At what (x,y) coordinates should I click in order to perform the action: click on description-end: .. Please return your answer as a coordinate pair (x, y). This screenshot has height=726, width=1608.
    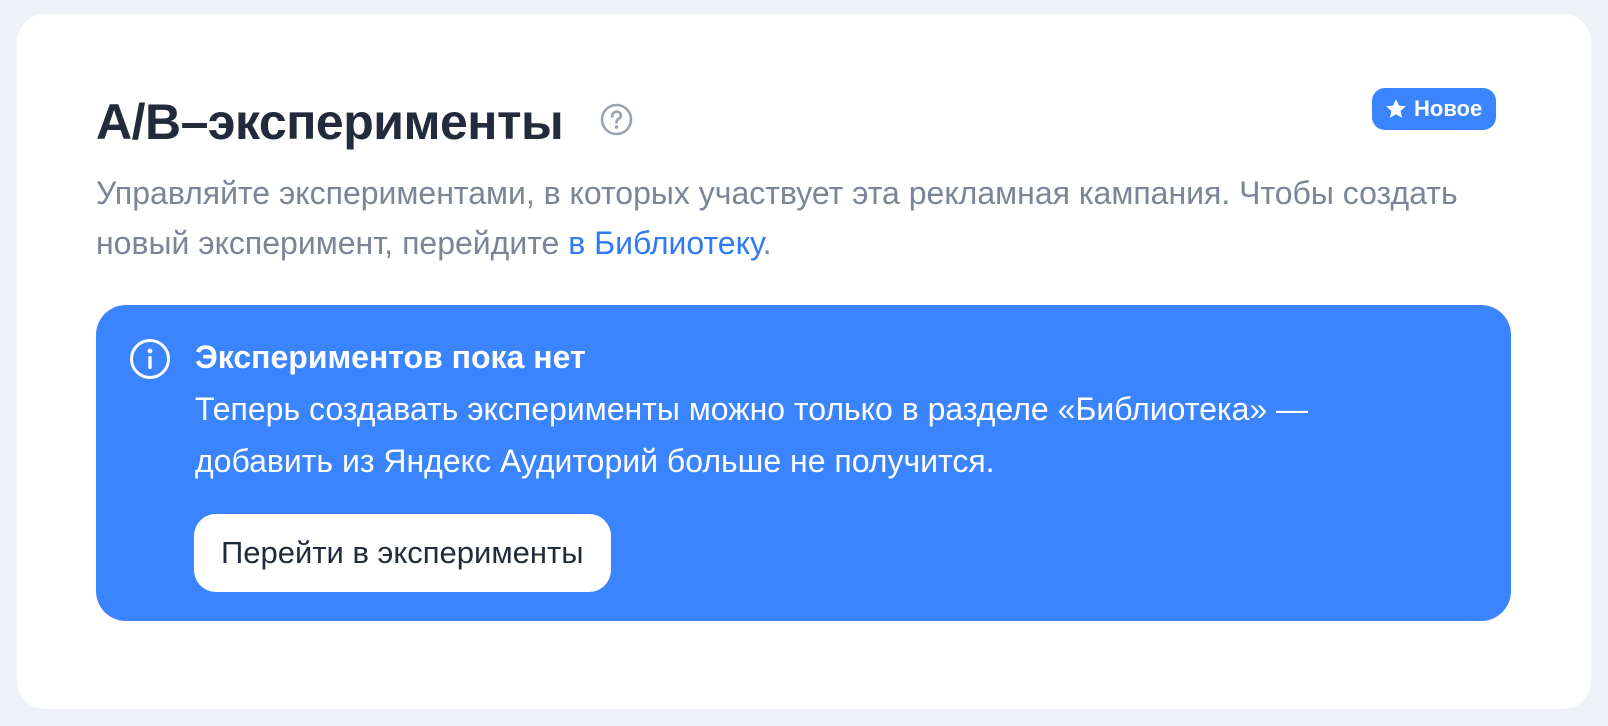
    Looking at the image, I should click on (767, 243).